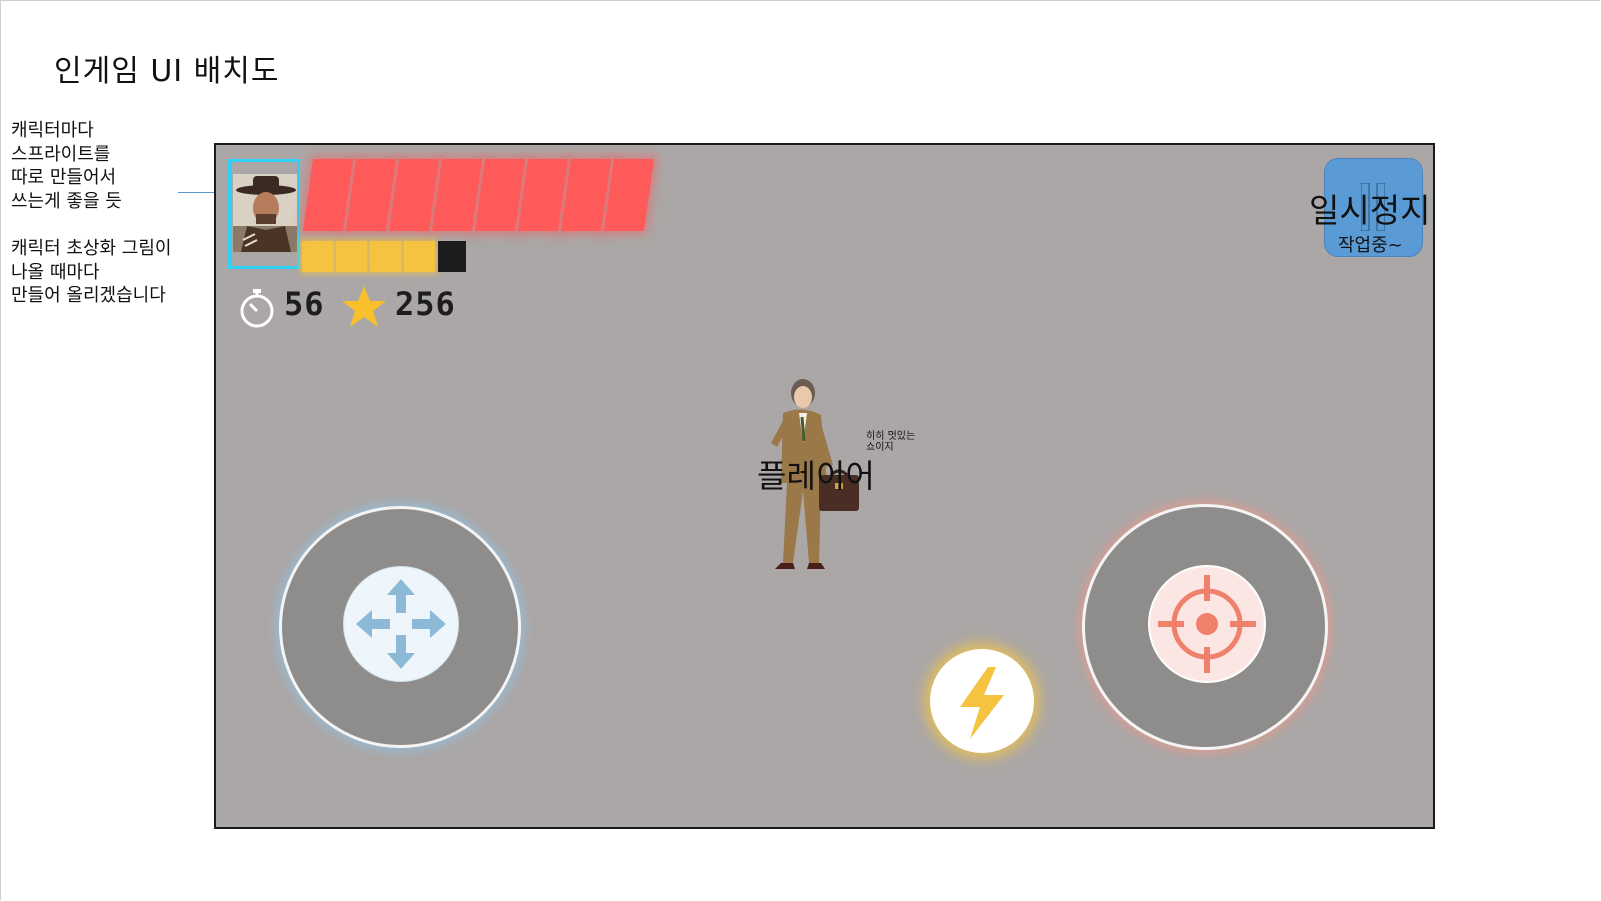  What do you see at coordinates (91, 272) in the screenshot?
I see `portrait-note: 캐릭터 초상화 그림이 나올 때마다 만들어 올리겠습니다` at bounding box center [91, 272].